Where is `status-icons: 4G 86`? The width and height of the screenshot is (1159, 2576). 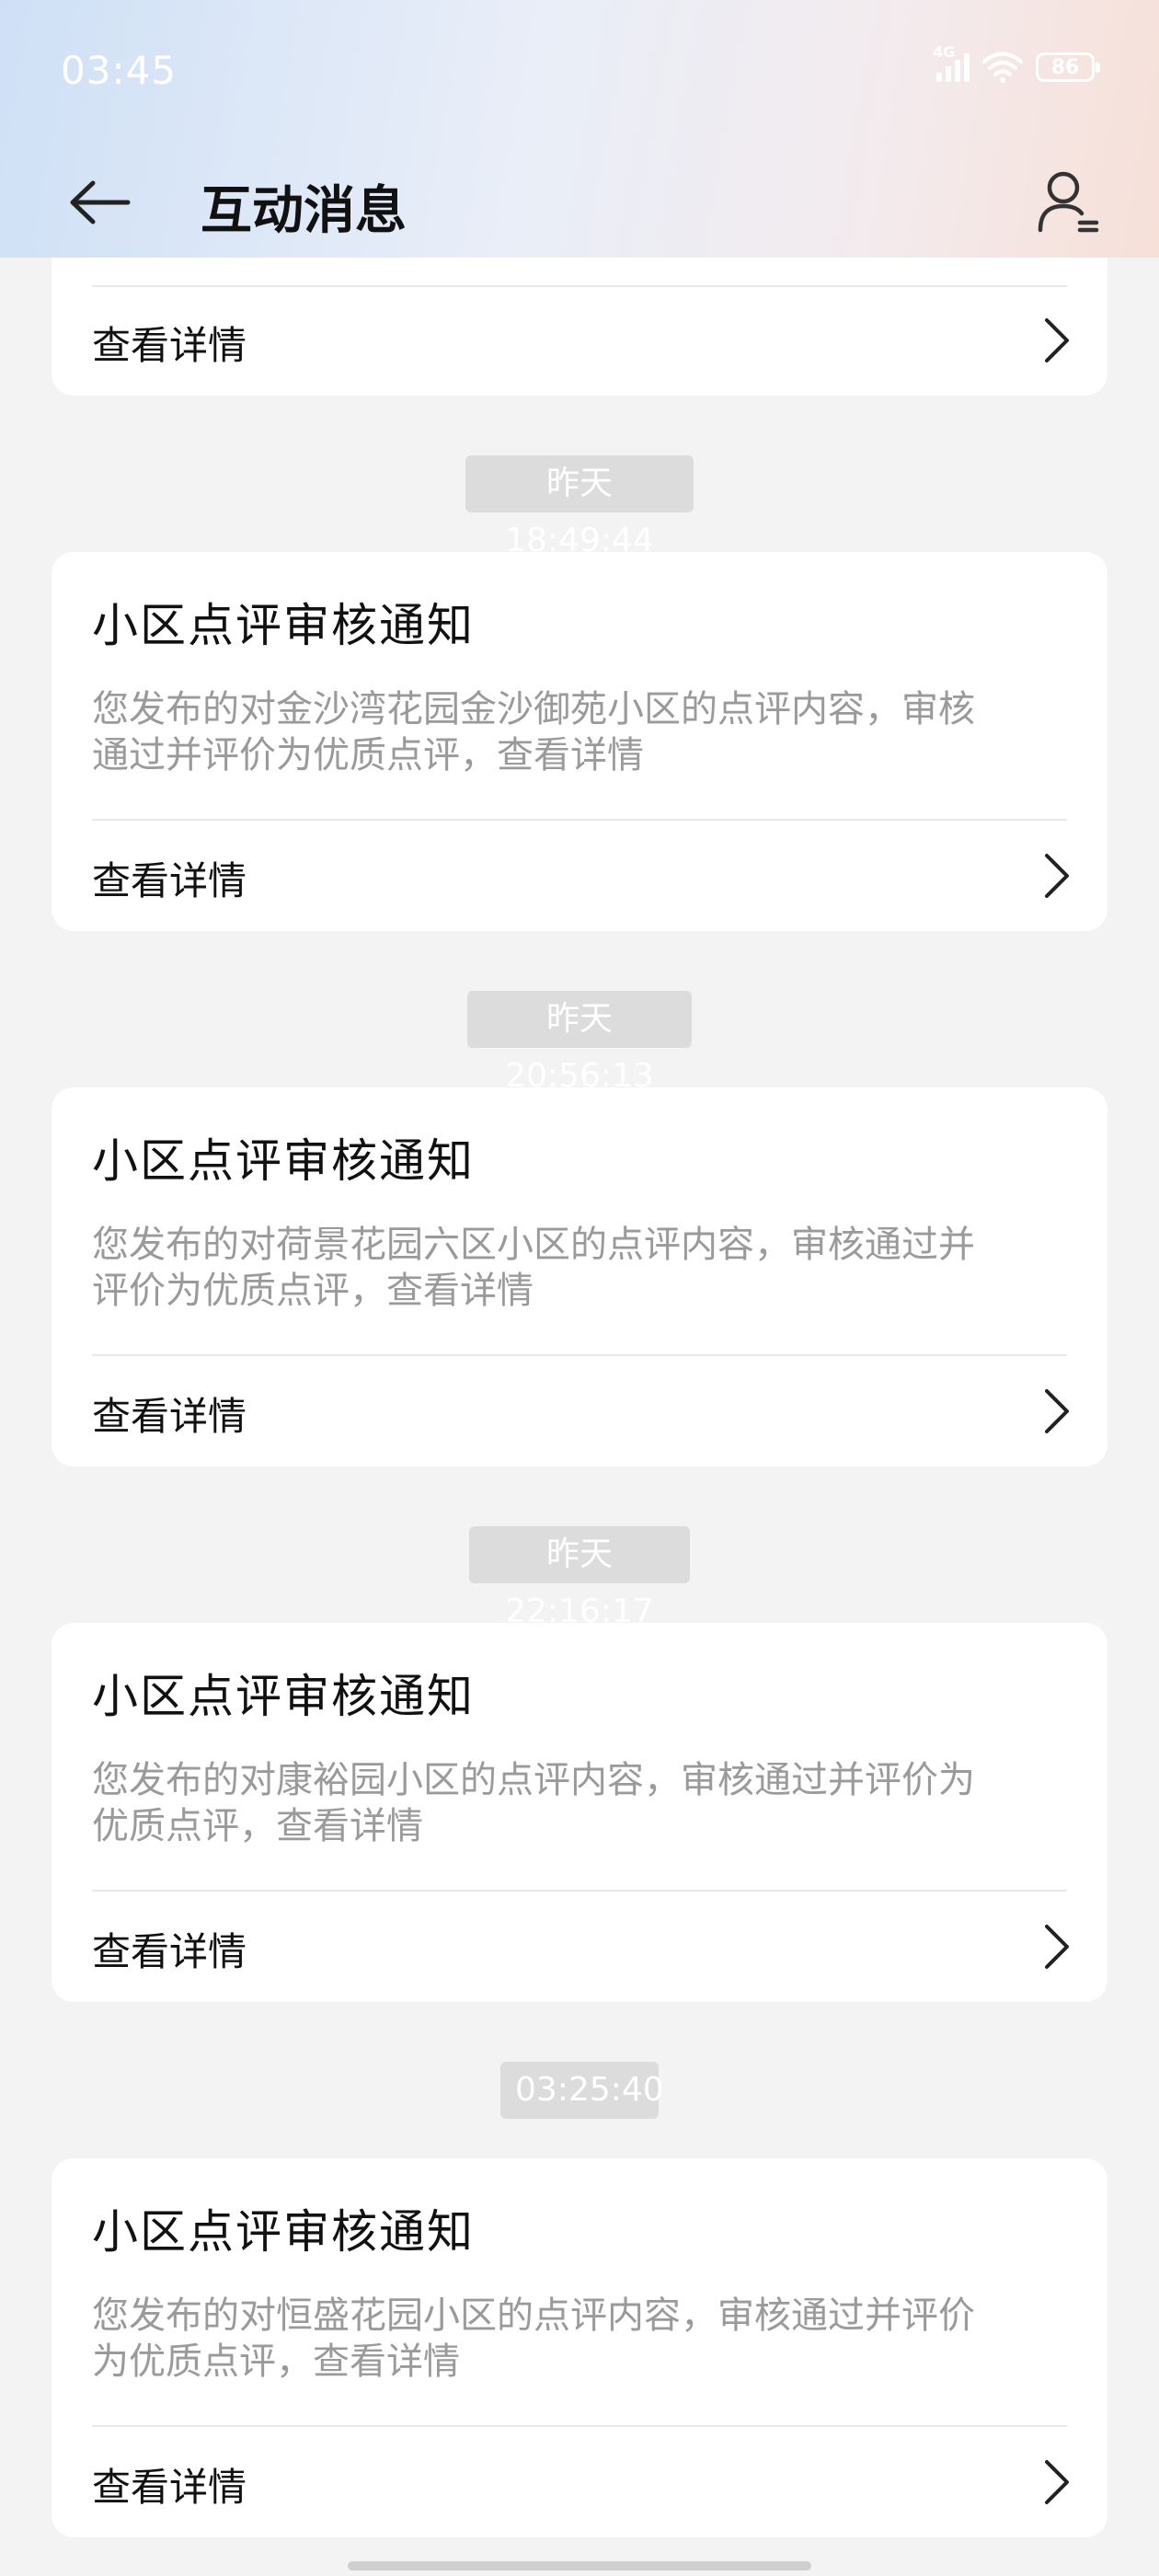 status-icons: 4G 86 is located at coordinates (1016, 63).